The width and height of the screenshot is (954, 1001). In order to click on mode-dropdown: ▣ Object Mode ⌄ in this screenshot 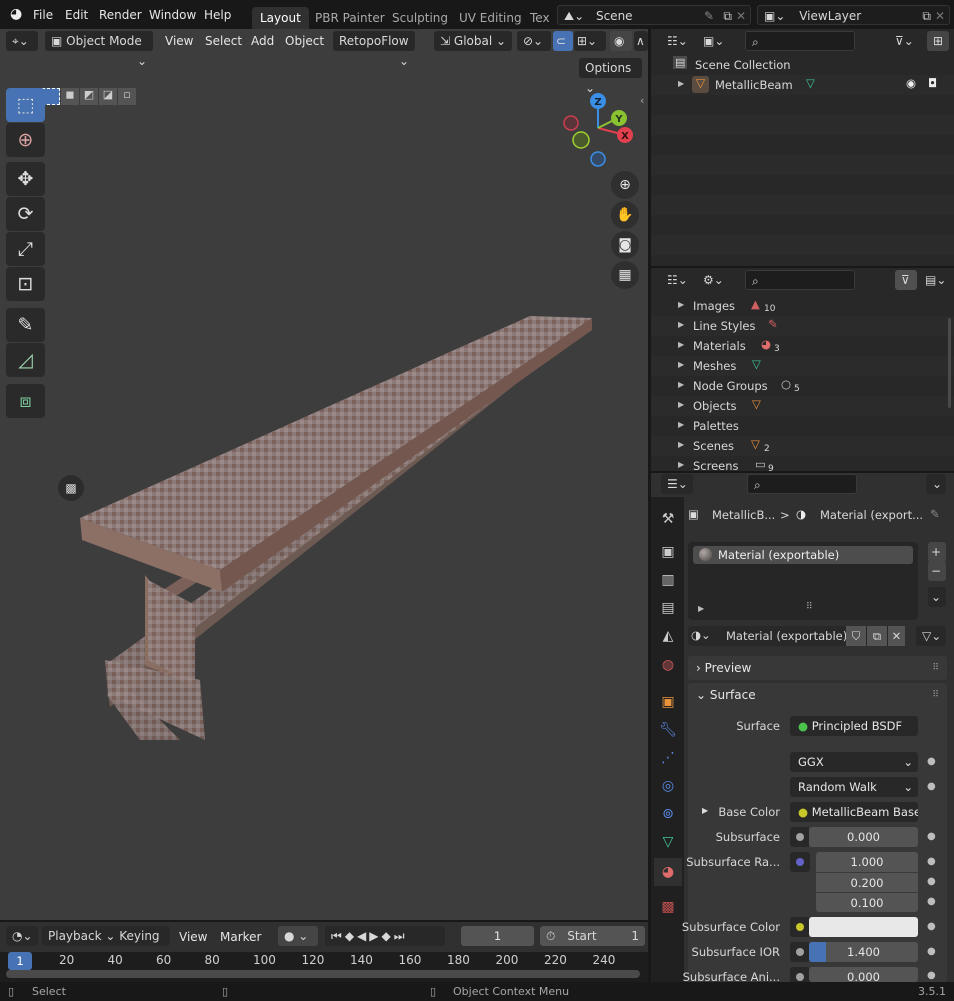, I will do `click(99, 49)`.